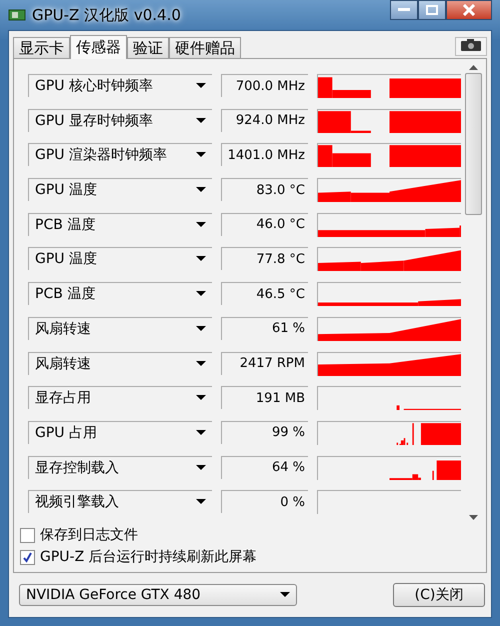 The image size is (500, 626). What do you see at coordinates (17, 15) in the screenshot?
I see `graphics-card-icon` at bounding box center [17, 15].